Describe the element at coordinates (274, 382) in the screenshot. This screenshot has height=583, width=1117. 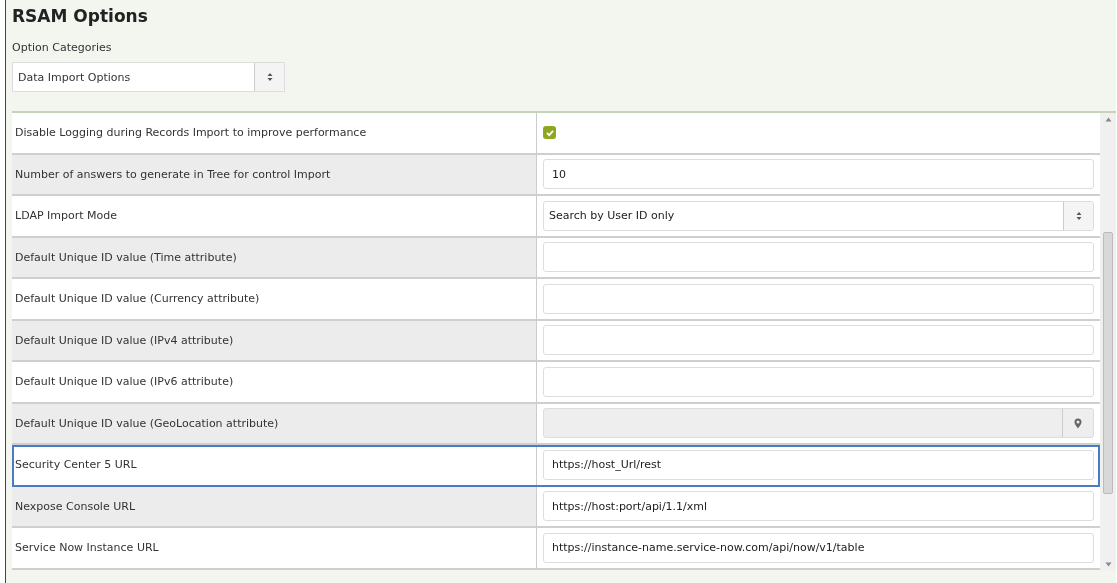
I see `option-label: Default Unique ID value (IPv6 attribute)` at that location.